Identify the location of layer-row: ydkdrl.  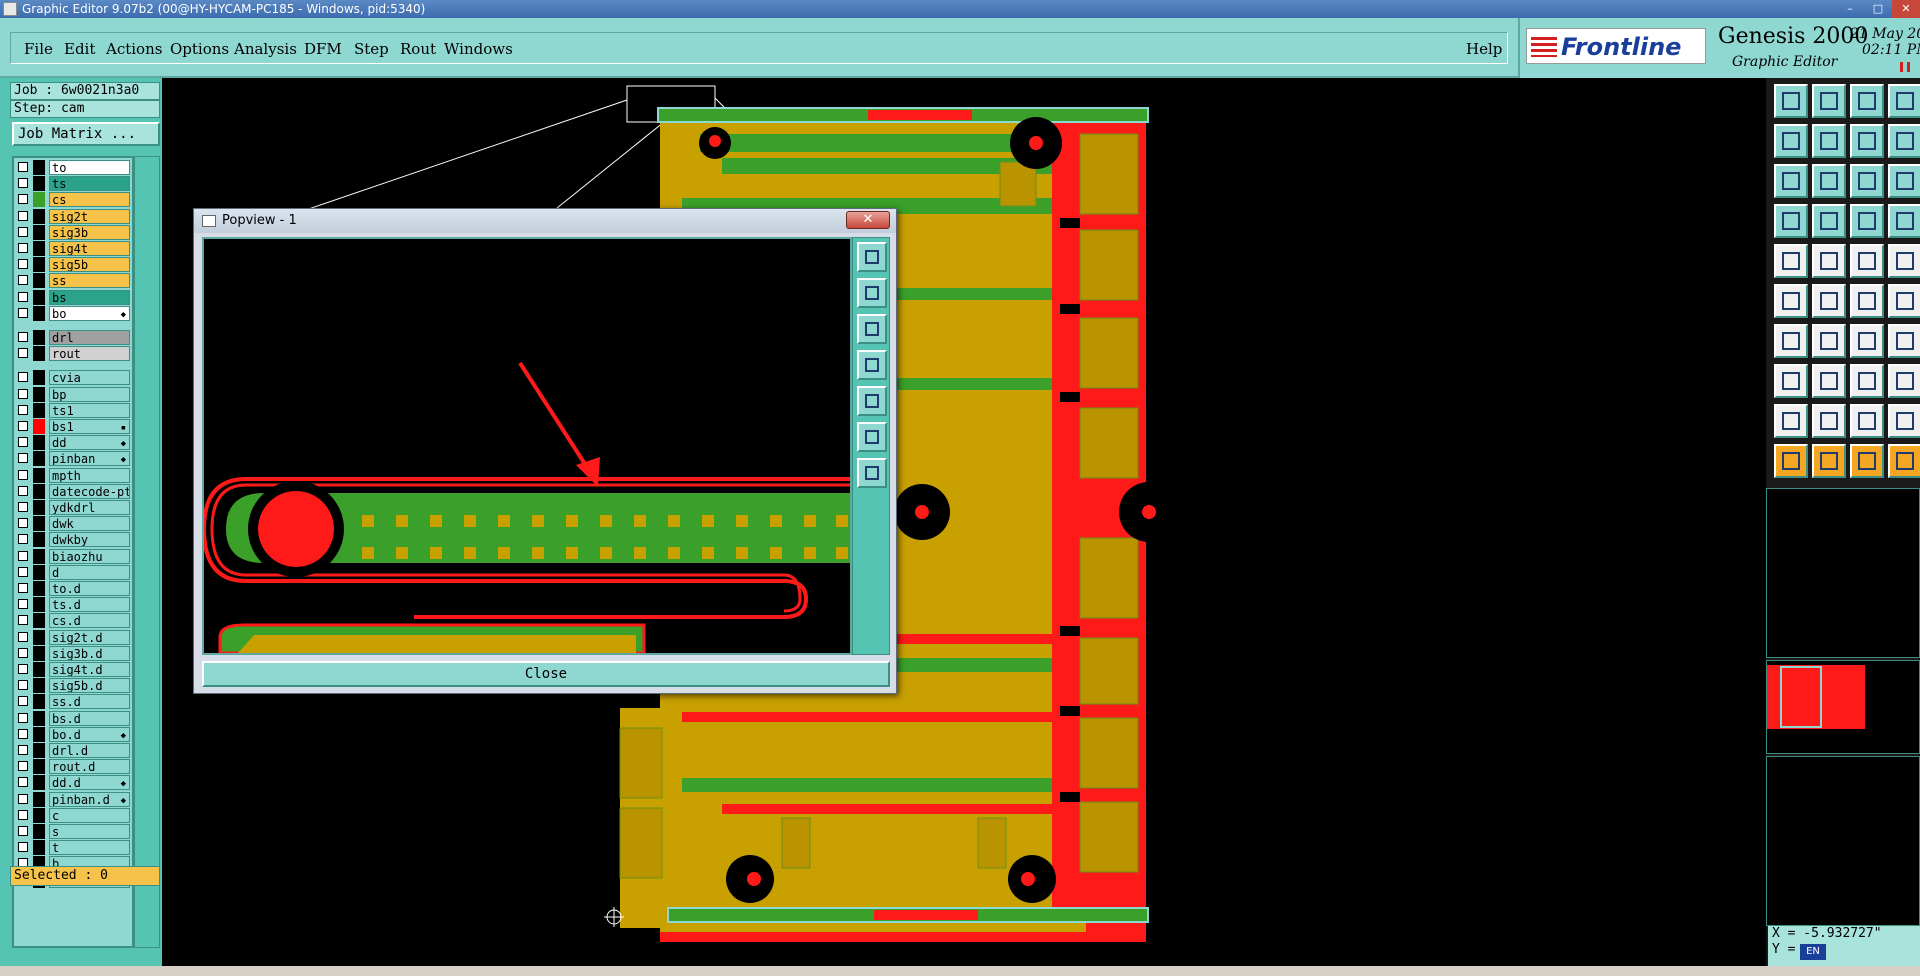
(74, 507).